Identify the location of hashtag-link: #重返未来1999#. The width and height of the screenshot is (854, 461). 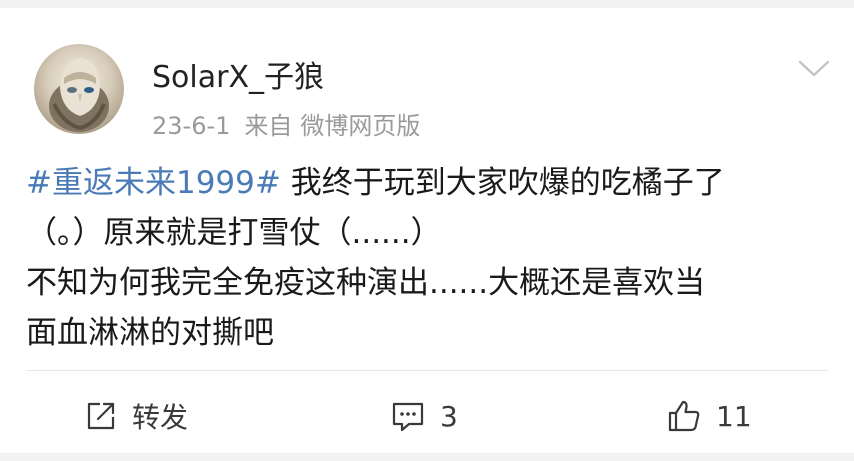
(153, 183).